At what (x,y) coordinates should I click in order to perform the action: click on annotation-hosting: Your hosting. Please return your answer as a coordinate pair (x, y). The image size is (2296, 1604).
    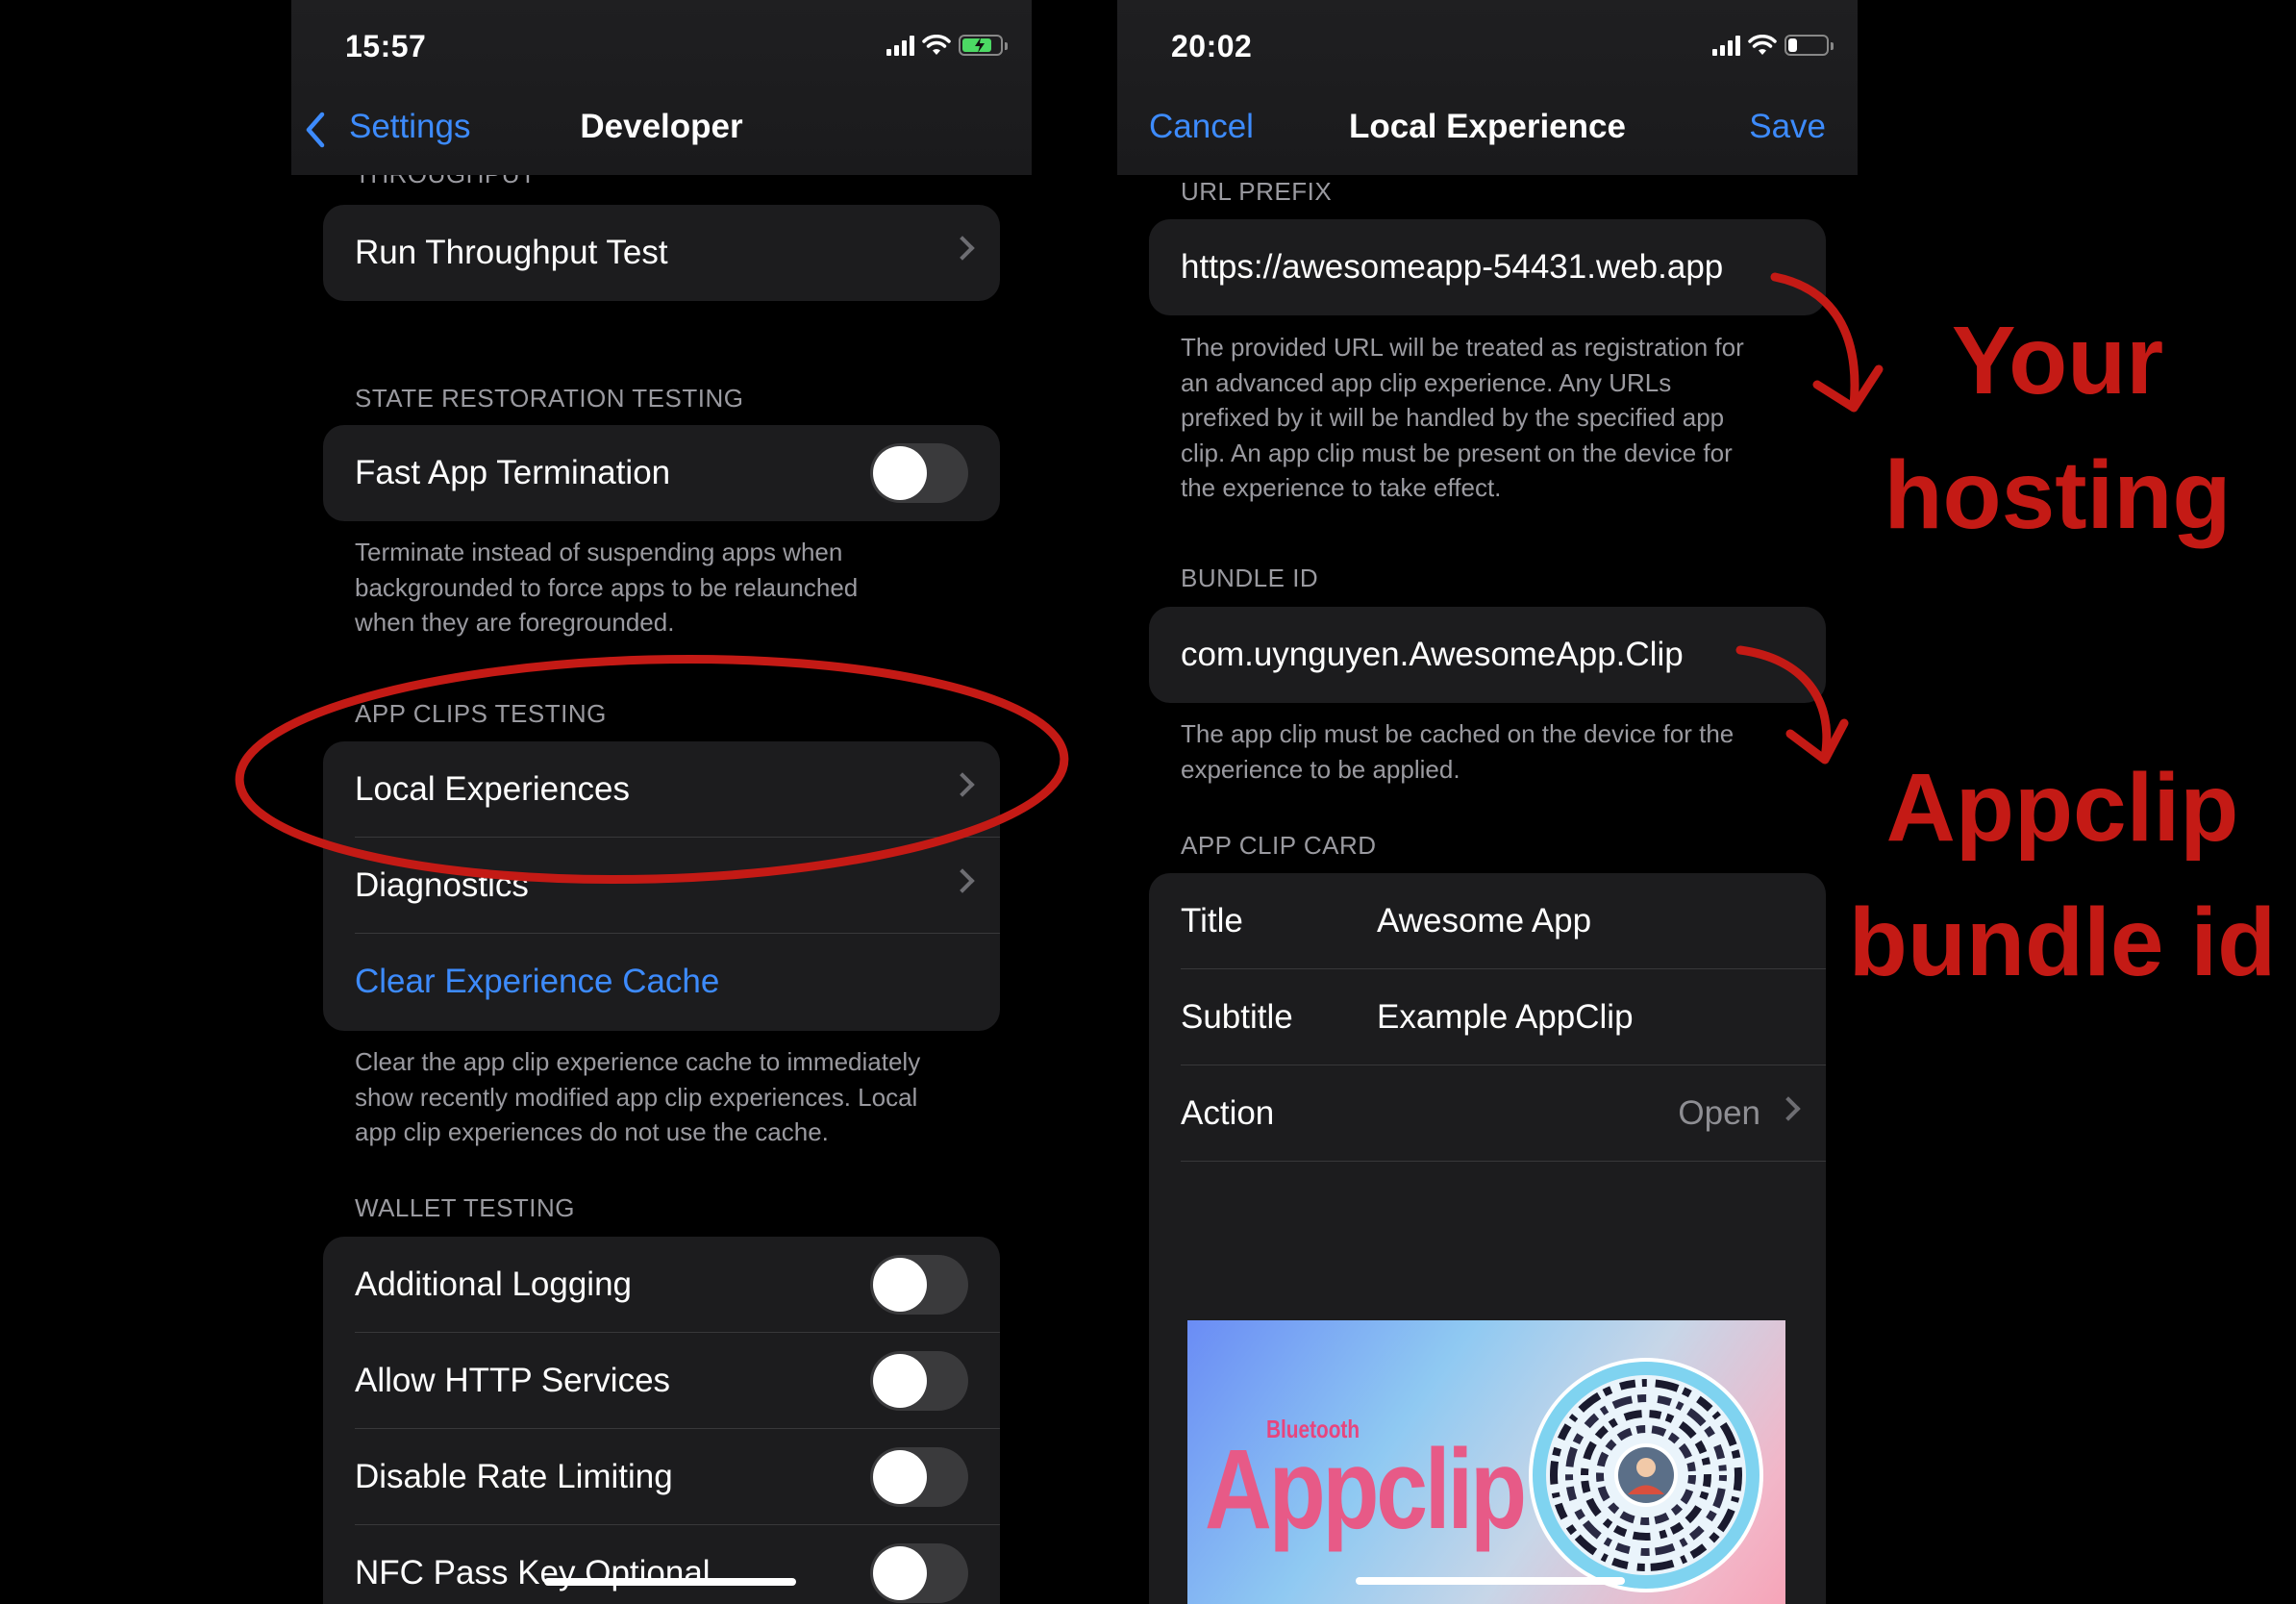
    Looking at the image, I should click on (2058, 428).